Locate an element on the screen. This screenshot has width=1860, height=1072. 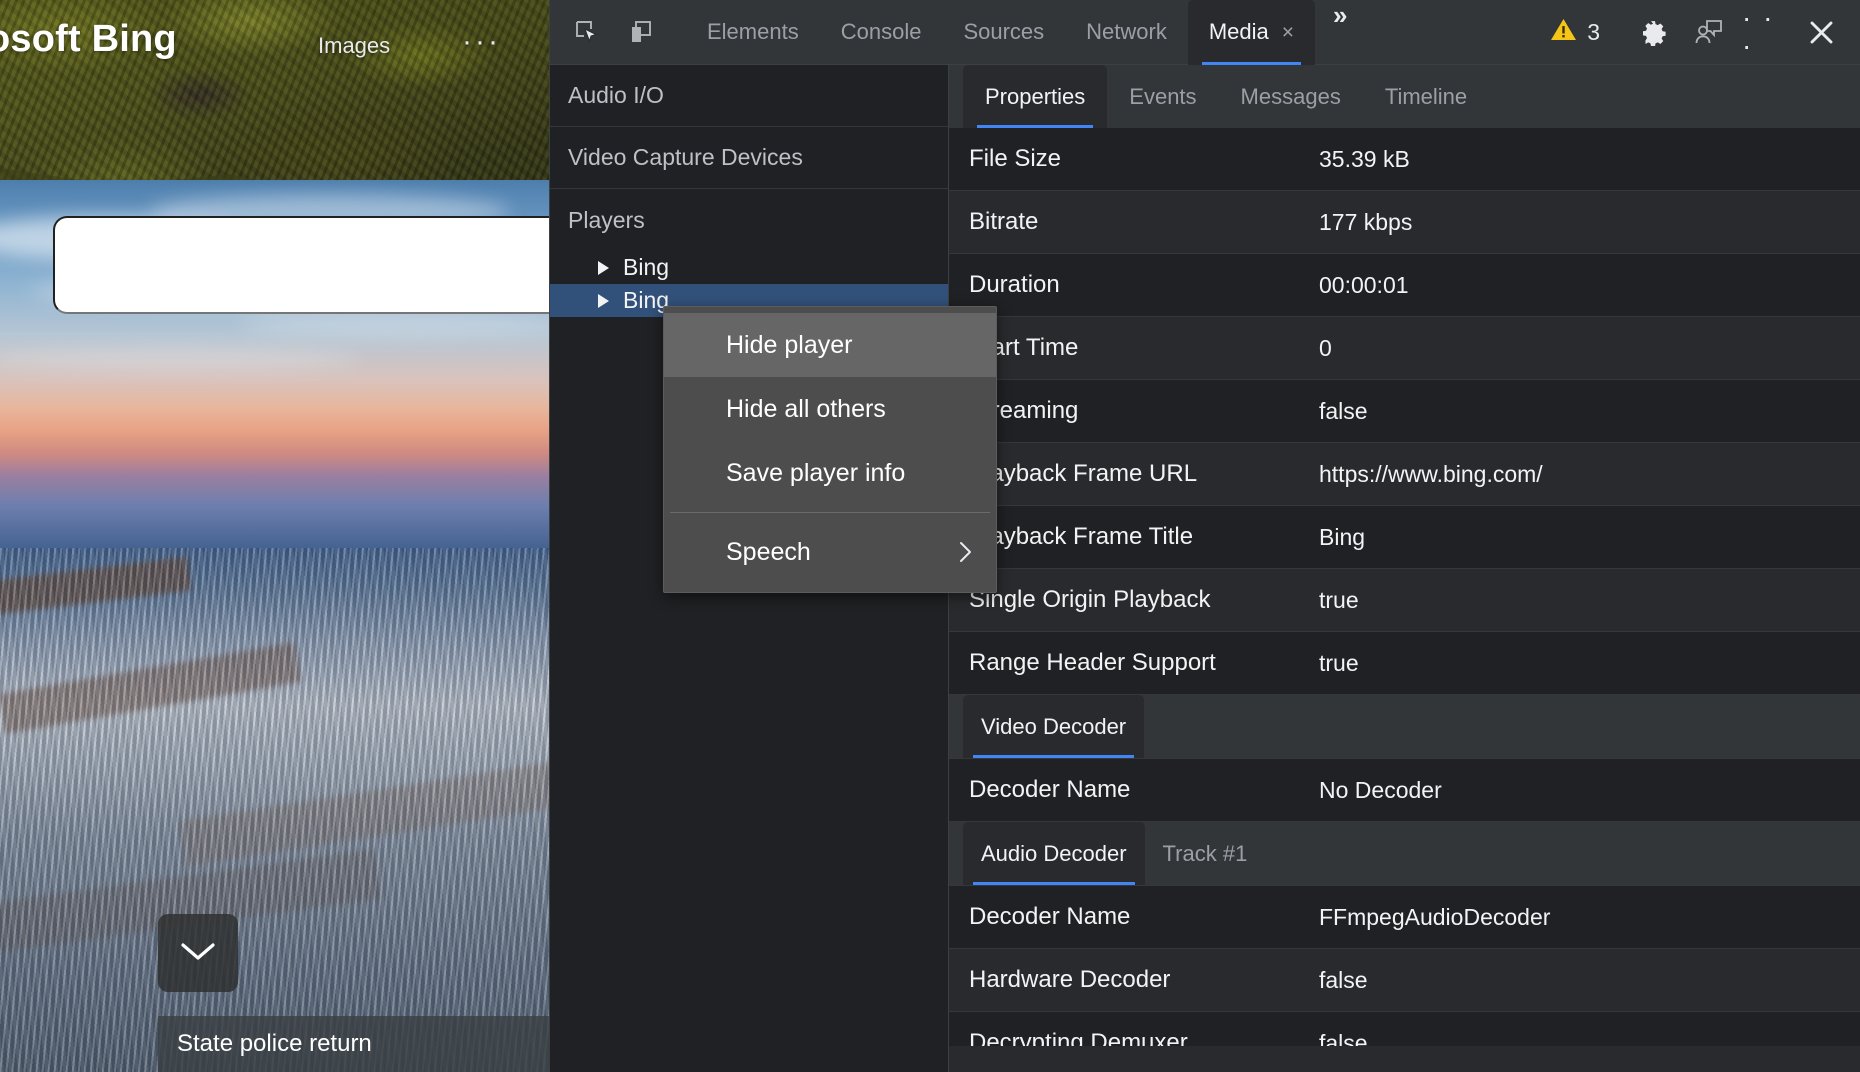
property-row: Decoder Name No Decoder is located at coordinates (1404, 790).